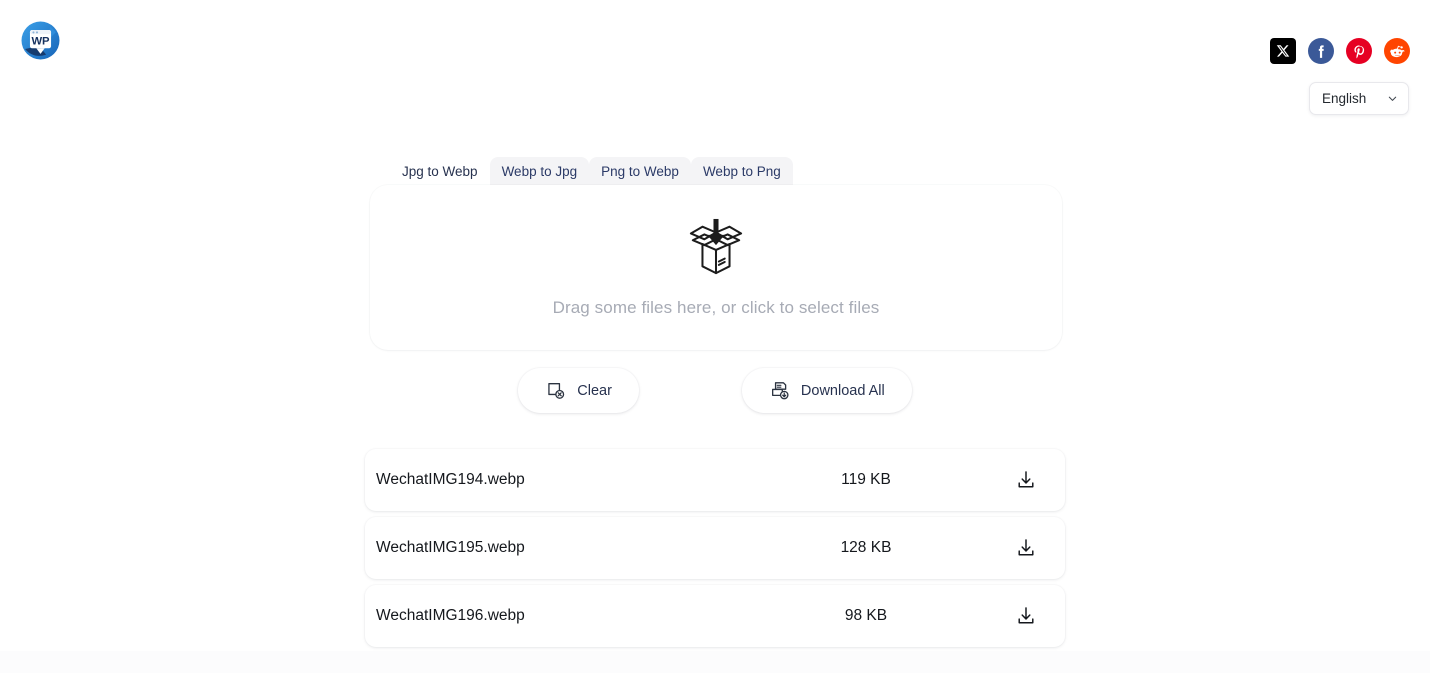  Describe the element at coordinates (1344, 98) in the screenshot. I see `language-selector-value: English` at that location.